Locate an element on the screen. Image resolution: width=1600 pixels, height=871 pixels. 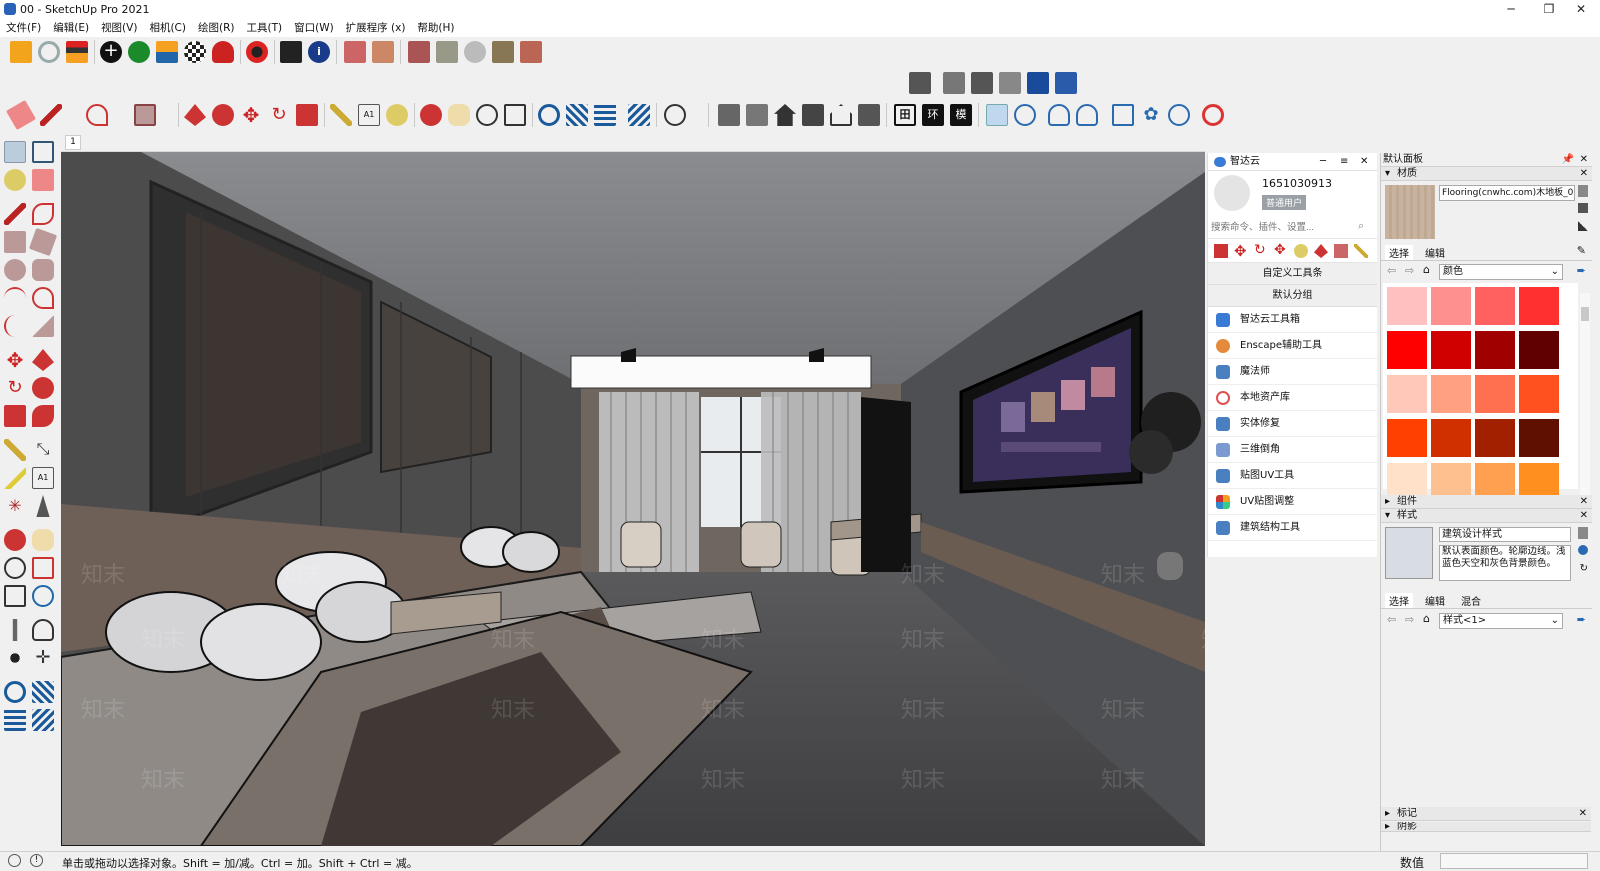
fold-icon is located at coordinates (531, 52).